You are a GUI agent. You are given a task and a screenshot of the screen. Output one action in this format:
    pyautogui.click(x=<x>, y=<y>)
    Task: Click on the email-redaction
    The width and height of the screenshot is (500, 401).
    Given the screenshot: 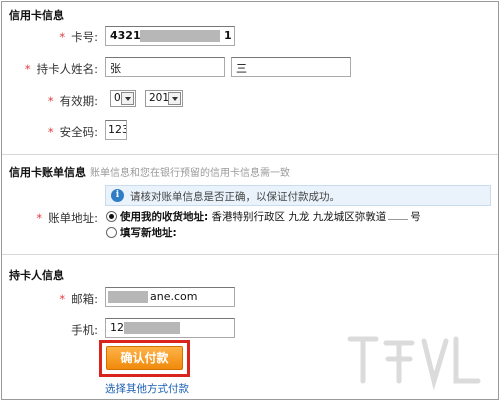 What is the action you would take?
    pyautogui.click(x=128, y=297)
    